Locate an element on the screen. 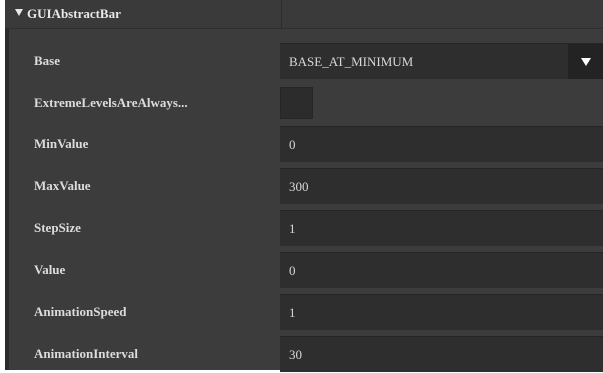 This screenshot has height=373, width=603. property-row-maxvalue: MaxValue 300 is located at coordinates (306, 185).